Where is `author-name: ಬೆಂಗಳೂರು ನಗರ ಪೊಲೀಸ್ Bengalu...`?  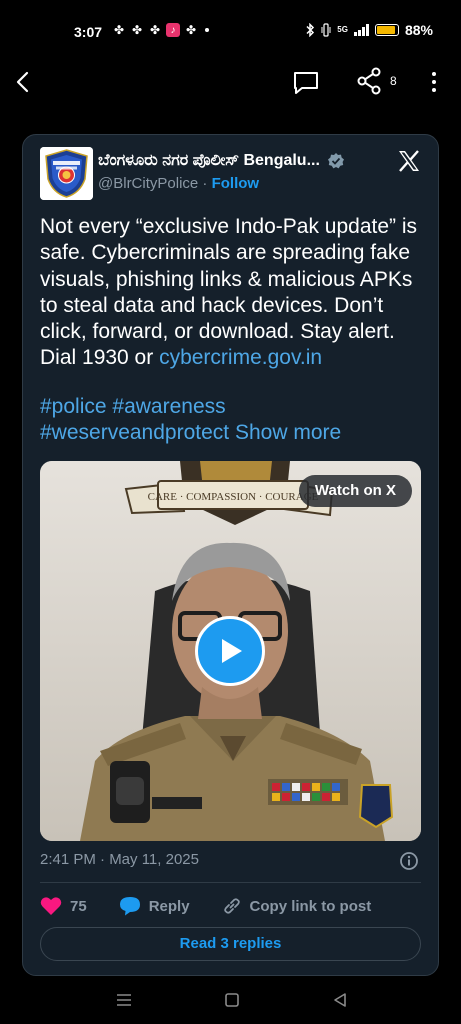
author-name: ಬೆಂಗಳೂರು ನಗರ ಪೊಲೀಸ್ Bengalu... is located at coordinates (243, 161).